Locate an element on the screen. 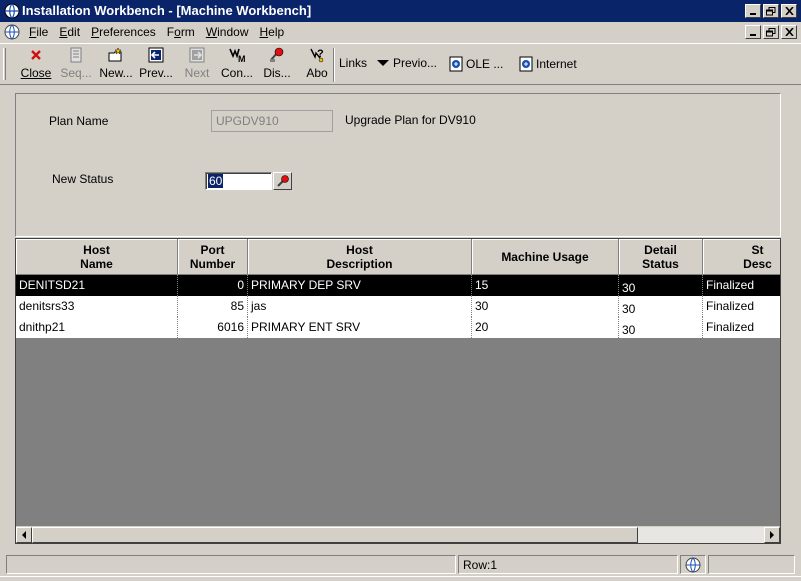  column-header-text: Host Description is located at coordinates (359, 256).